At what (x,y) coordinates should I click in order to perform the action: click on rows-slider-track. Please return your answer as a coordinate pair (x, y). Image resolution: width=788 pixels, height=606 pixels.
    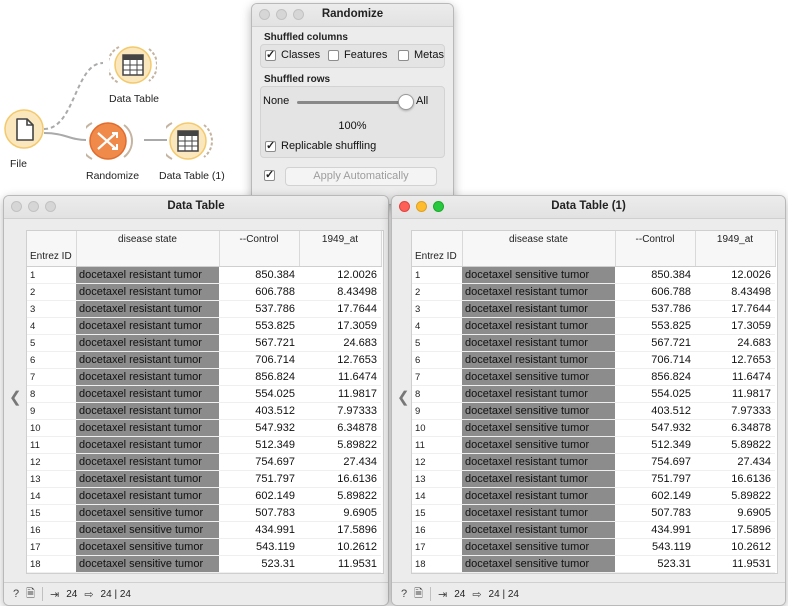
    Looking at the image, I should click on (351, 102).